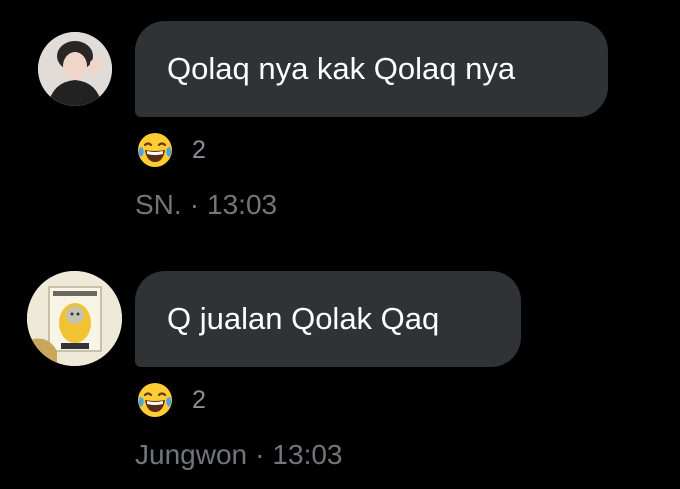  Describe the element at coordinates (303, 318) in the screenshot. I see `message-text: Q jualan Qolak Qaq` at that location.